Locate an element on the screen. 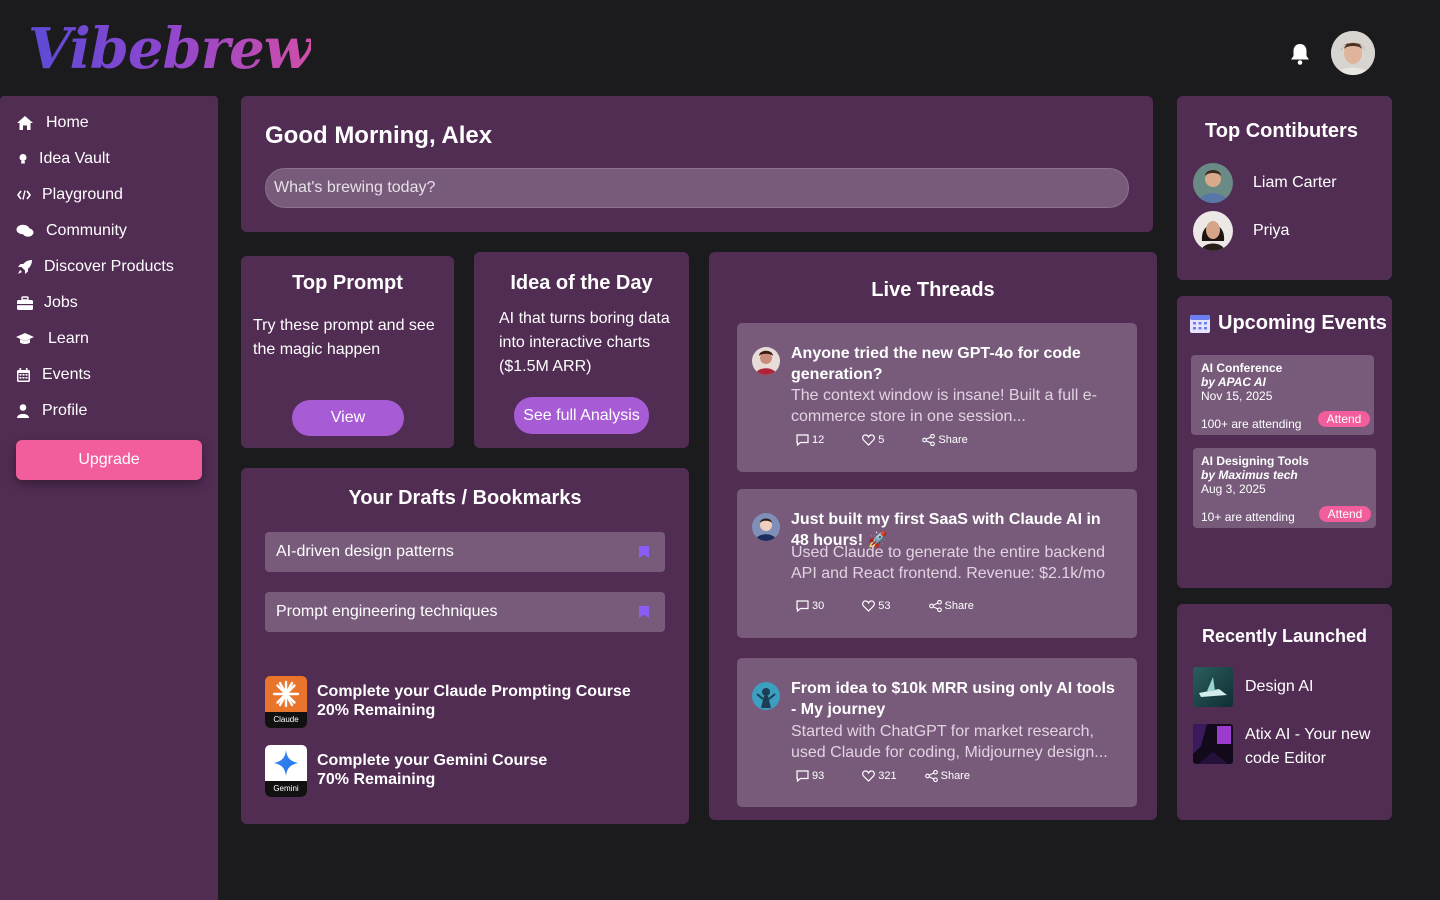 The width and height of the screenshot is (1440, 900). live-threads-title: Live Threads is located at coordinates (933, 290).